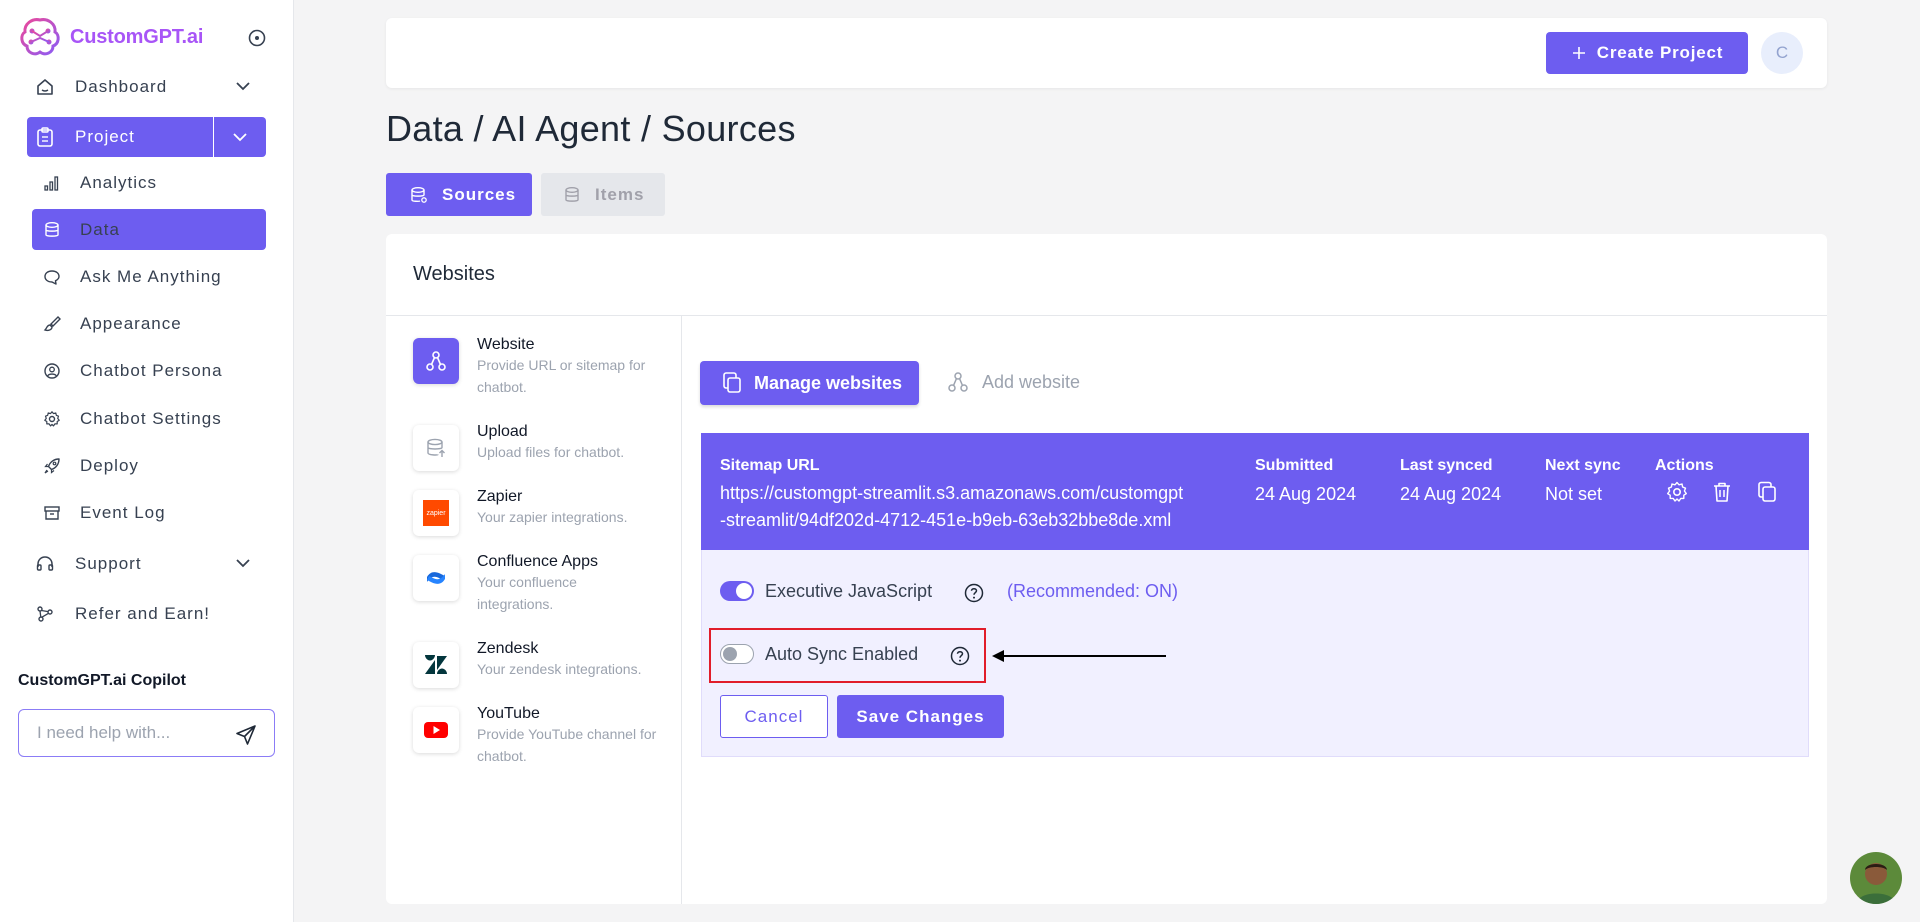 The image size is (1920, 922). I want to click on headset-icon, so click(45, 564).